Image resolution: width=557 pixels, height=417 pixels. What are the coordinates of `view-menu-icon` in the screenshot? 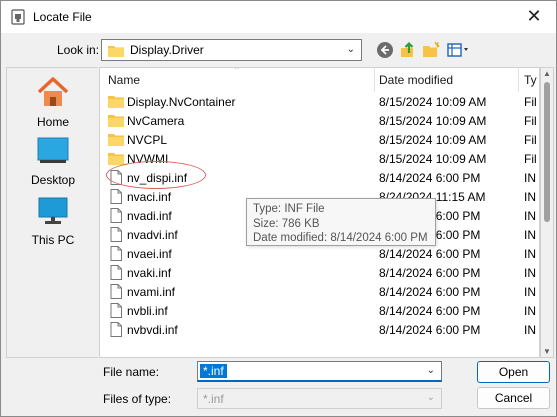 It's located at (460, 50).